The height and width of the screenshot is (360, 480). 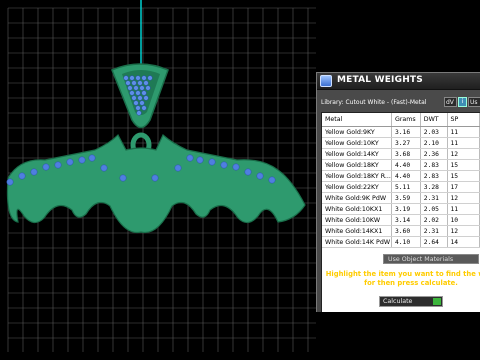 I want to click on cell-metal: White Gold:14K PdW, so click(x=357, y=242).